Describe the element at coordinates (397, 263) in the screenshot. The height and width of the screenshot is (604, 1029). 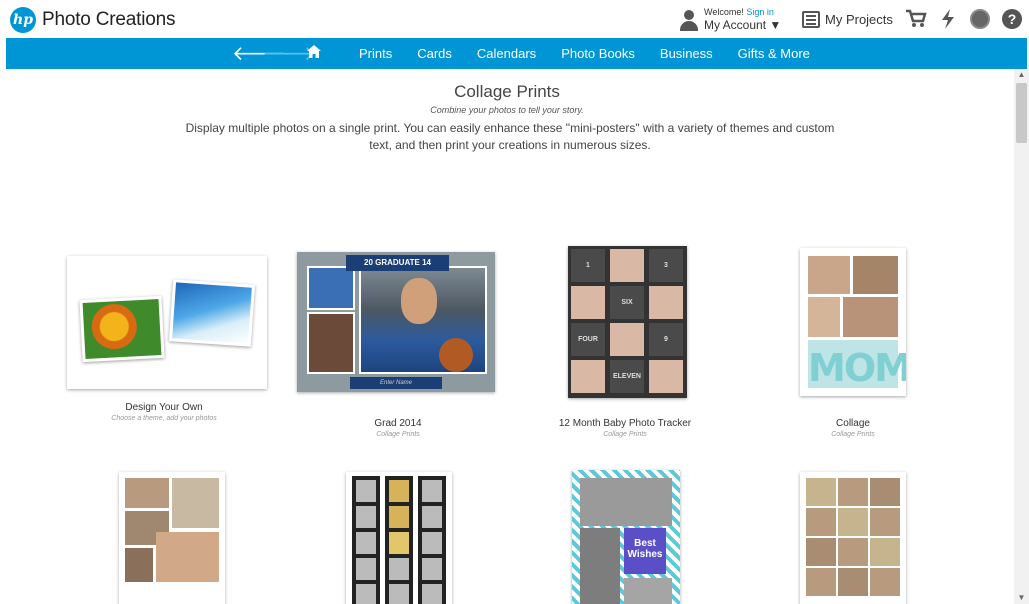
I see `grad-banner: 20 GRADUATE 14` at that location.